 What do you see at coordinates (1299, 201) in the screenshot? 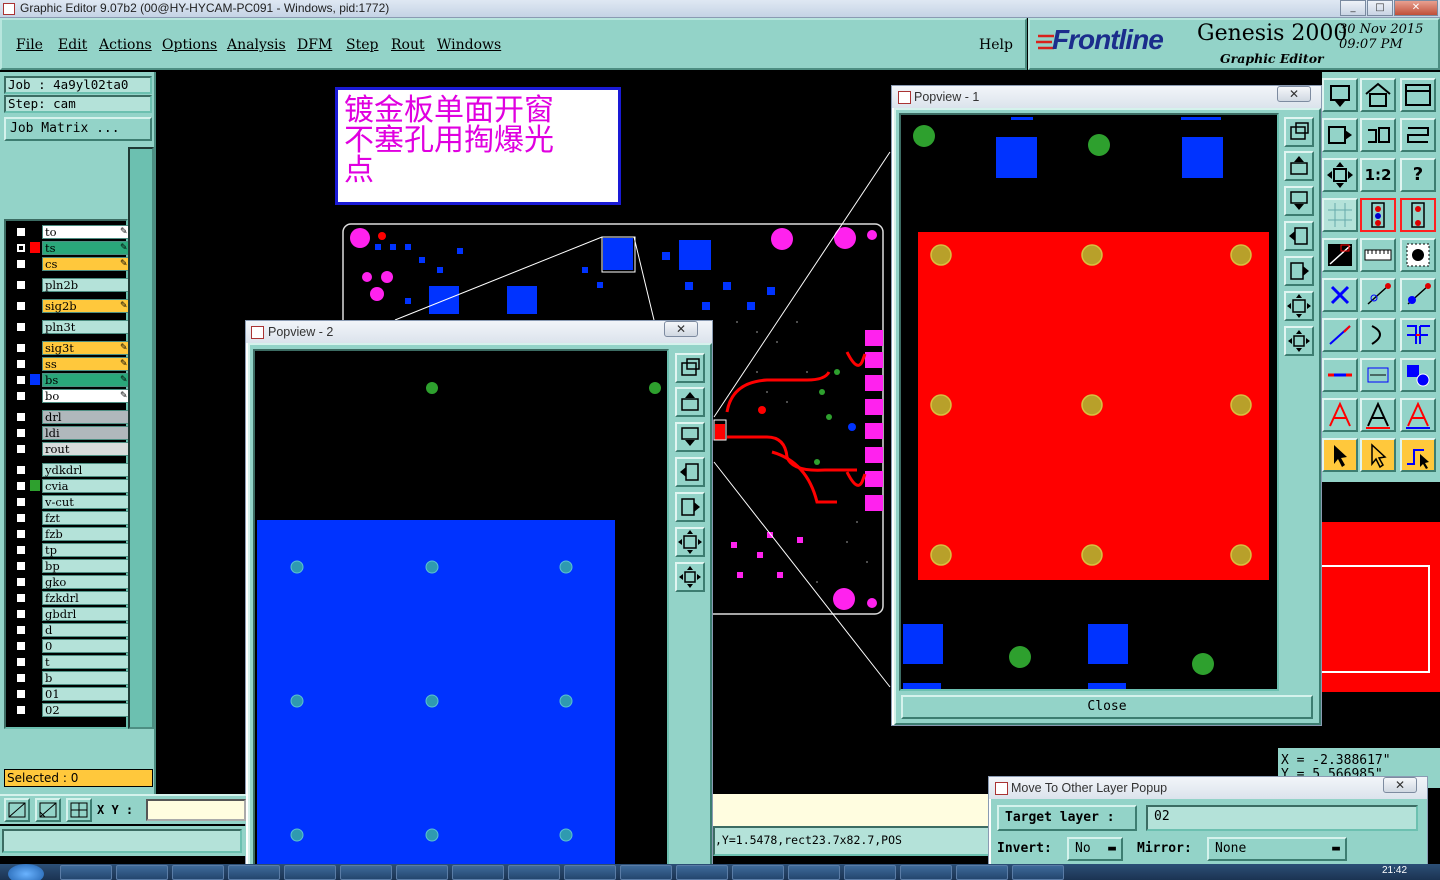
I see `pv1-zoom-out-icon` at bounding box center [1299, 201].